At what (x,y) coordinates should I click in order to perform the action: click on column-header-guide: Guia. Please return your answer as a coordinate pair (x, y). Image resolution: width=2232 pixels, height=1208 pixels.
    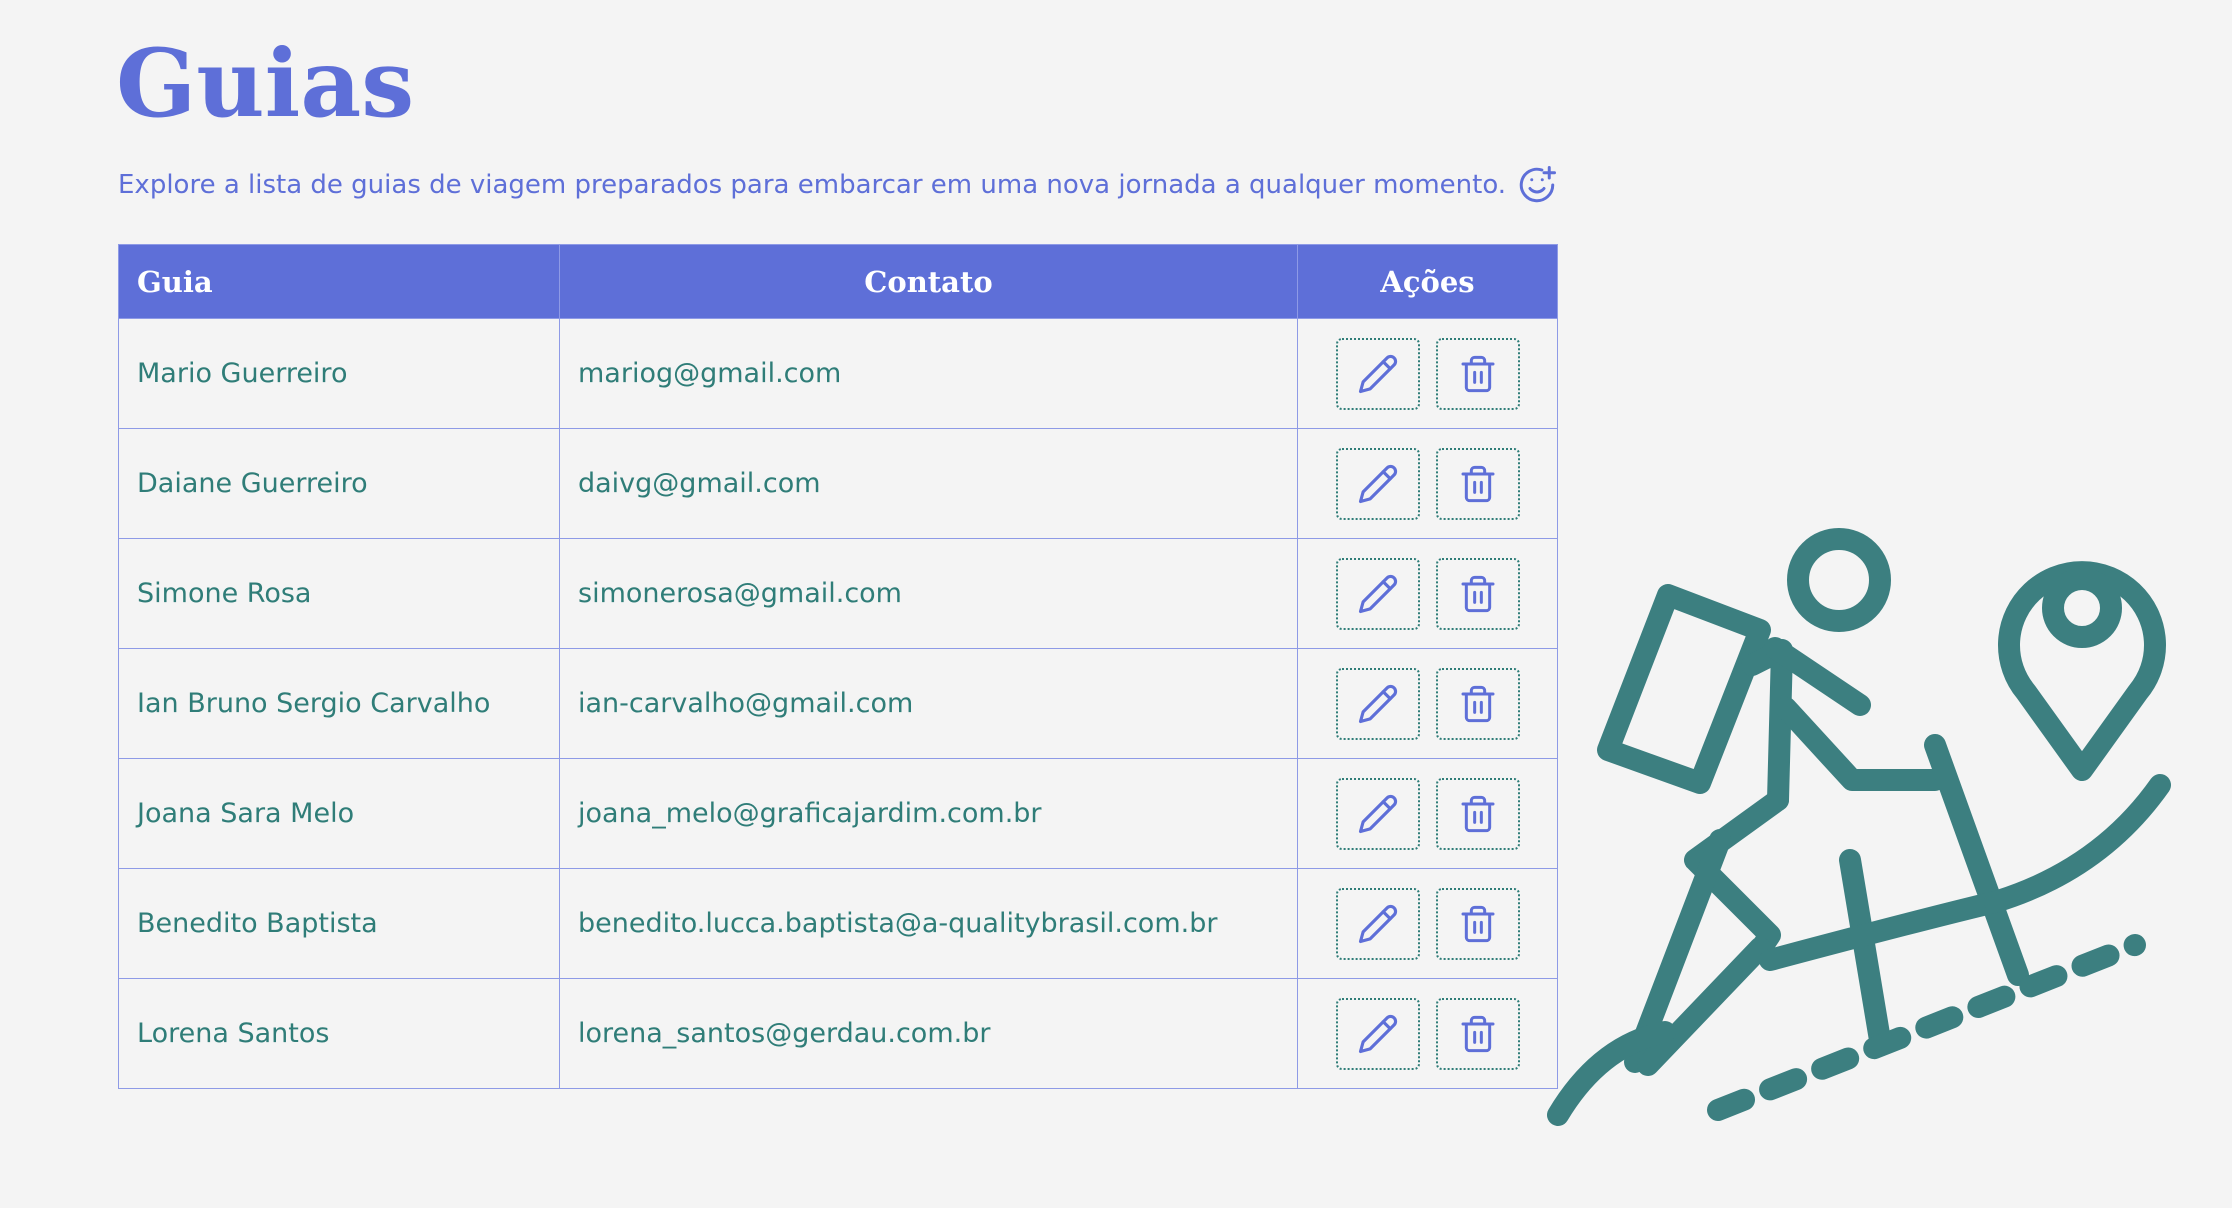
    Looking at the image, I should click on (339, 281).